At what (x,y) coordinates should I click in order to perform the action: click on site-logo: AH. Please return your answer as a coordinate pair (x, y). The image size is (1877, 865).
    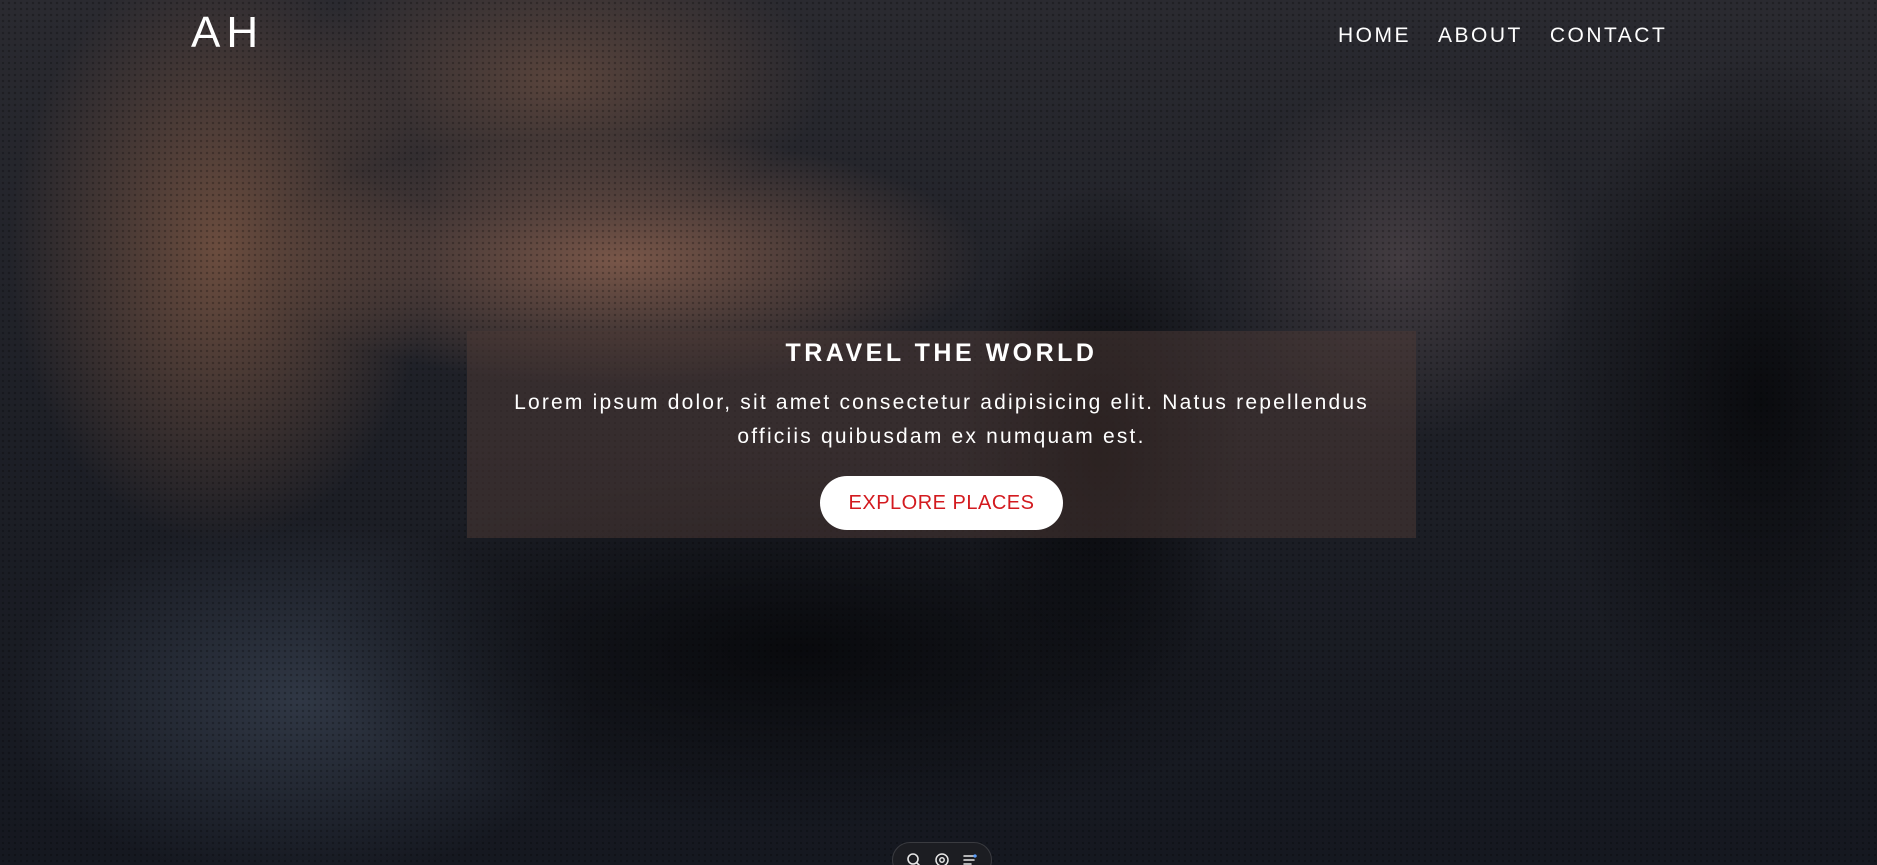
    Looking at the image, I should click on (227, 33).